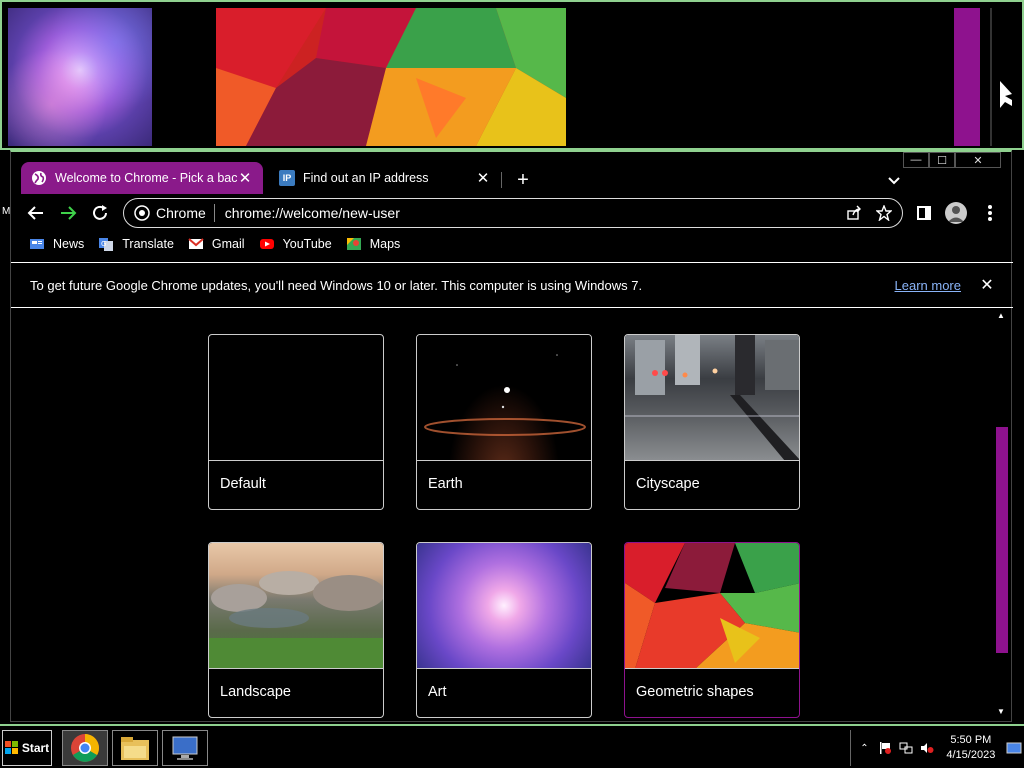 This screenshot has width=1024, height=768. I want to click on windows-logo-icon, so click(11, 747).